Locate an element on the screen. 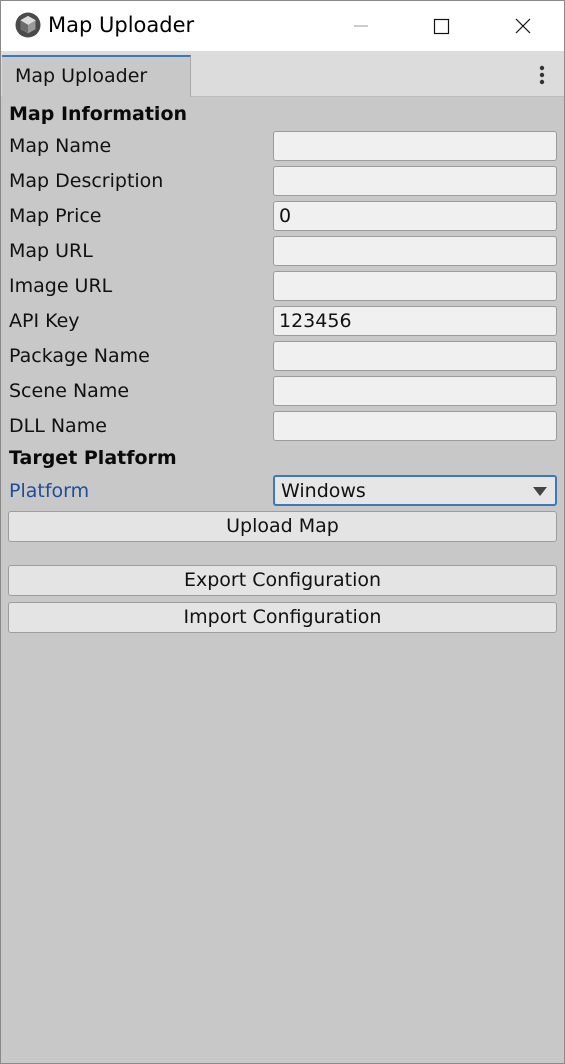 Image resolution: width=565 pixels, height=1064 pixels. tab-strip: Map Uploader is located at coordinates (282, 74).